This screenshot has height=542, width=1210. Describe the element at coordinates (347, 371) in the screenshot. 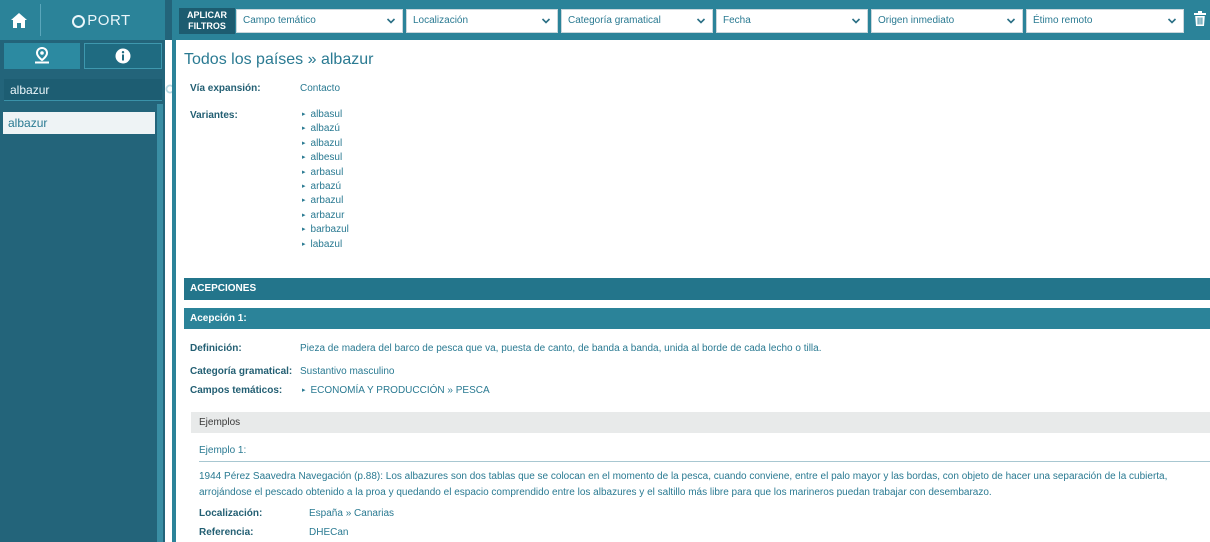

I see `categoria-value: Sustantivo masculino` at that location.